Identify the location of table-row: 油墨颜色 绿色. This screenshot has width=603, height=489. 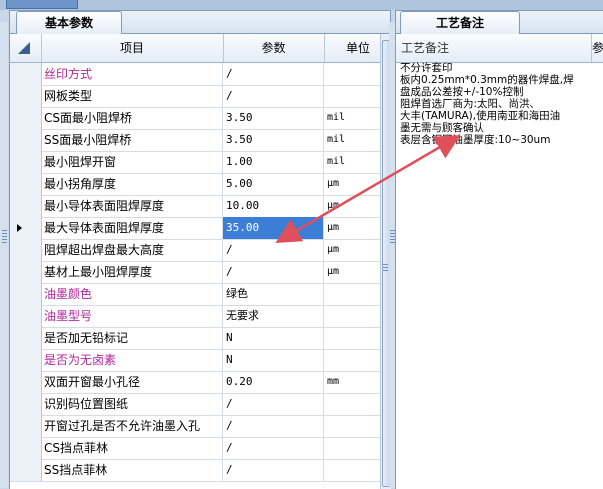
(195, 294).